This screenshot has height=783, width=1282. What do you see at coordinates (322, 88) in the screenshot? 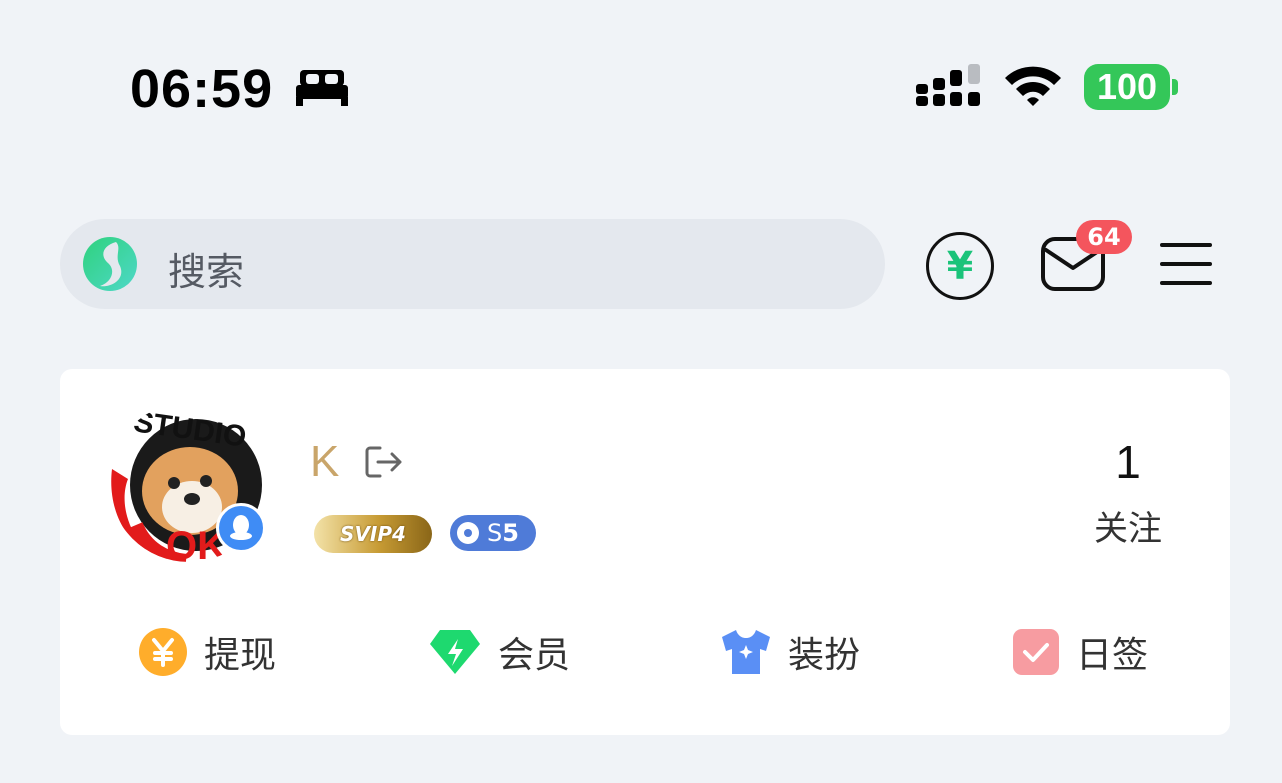
I see `bed-icon` at bounding box center [322, 88].